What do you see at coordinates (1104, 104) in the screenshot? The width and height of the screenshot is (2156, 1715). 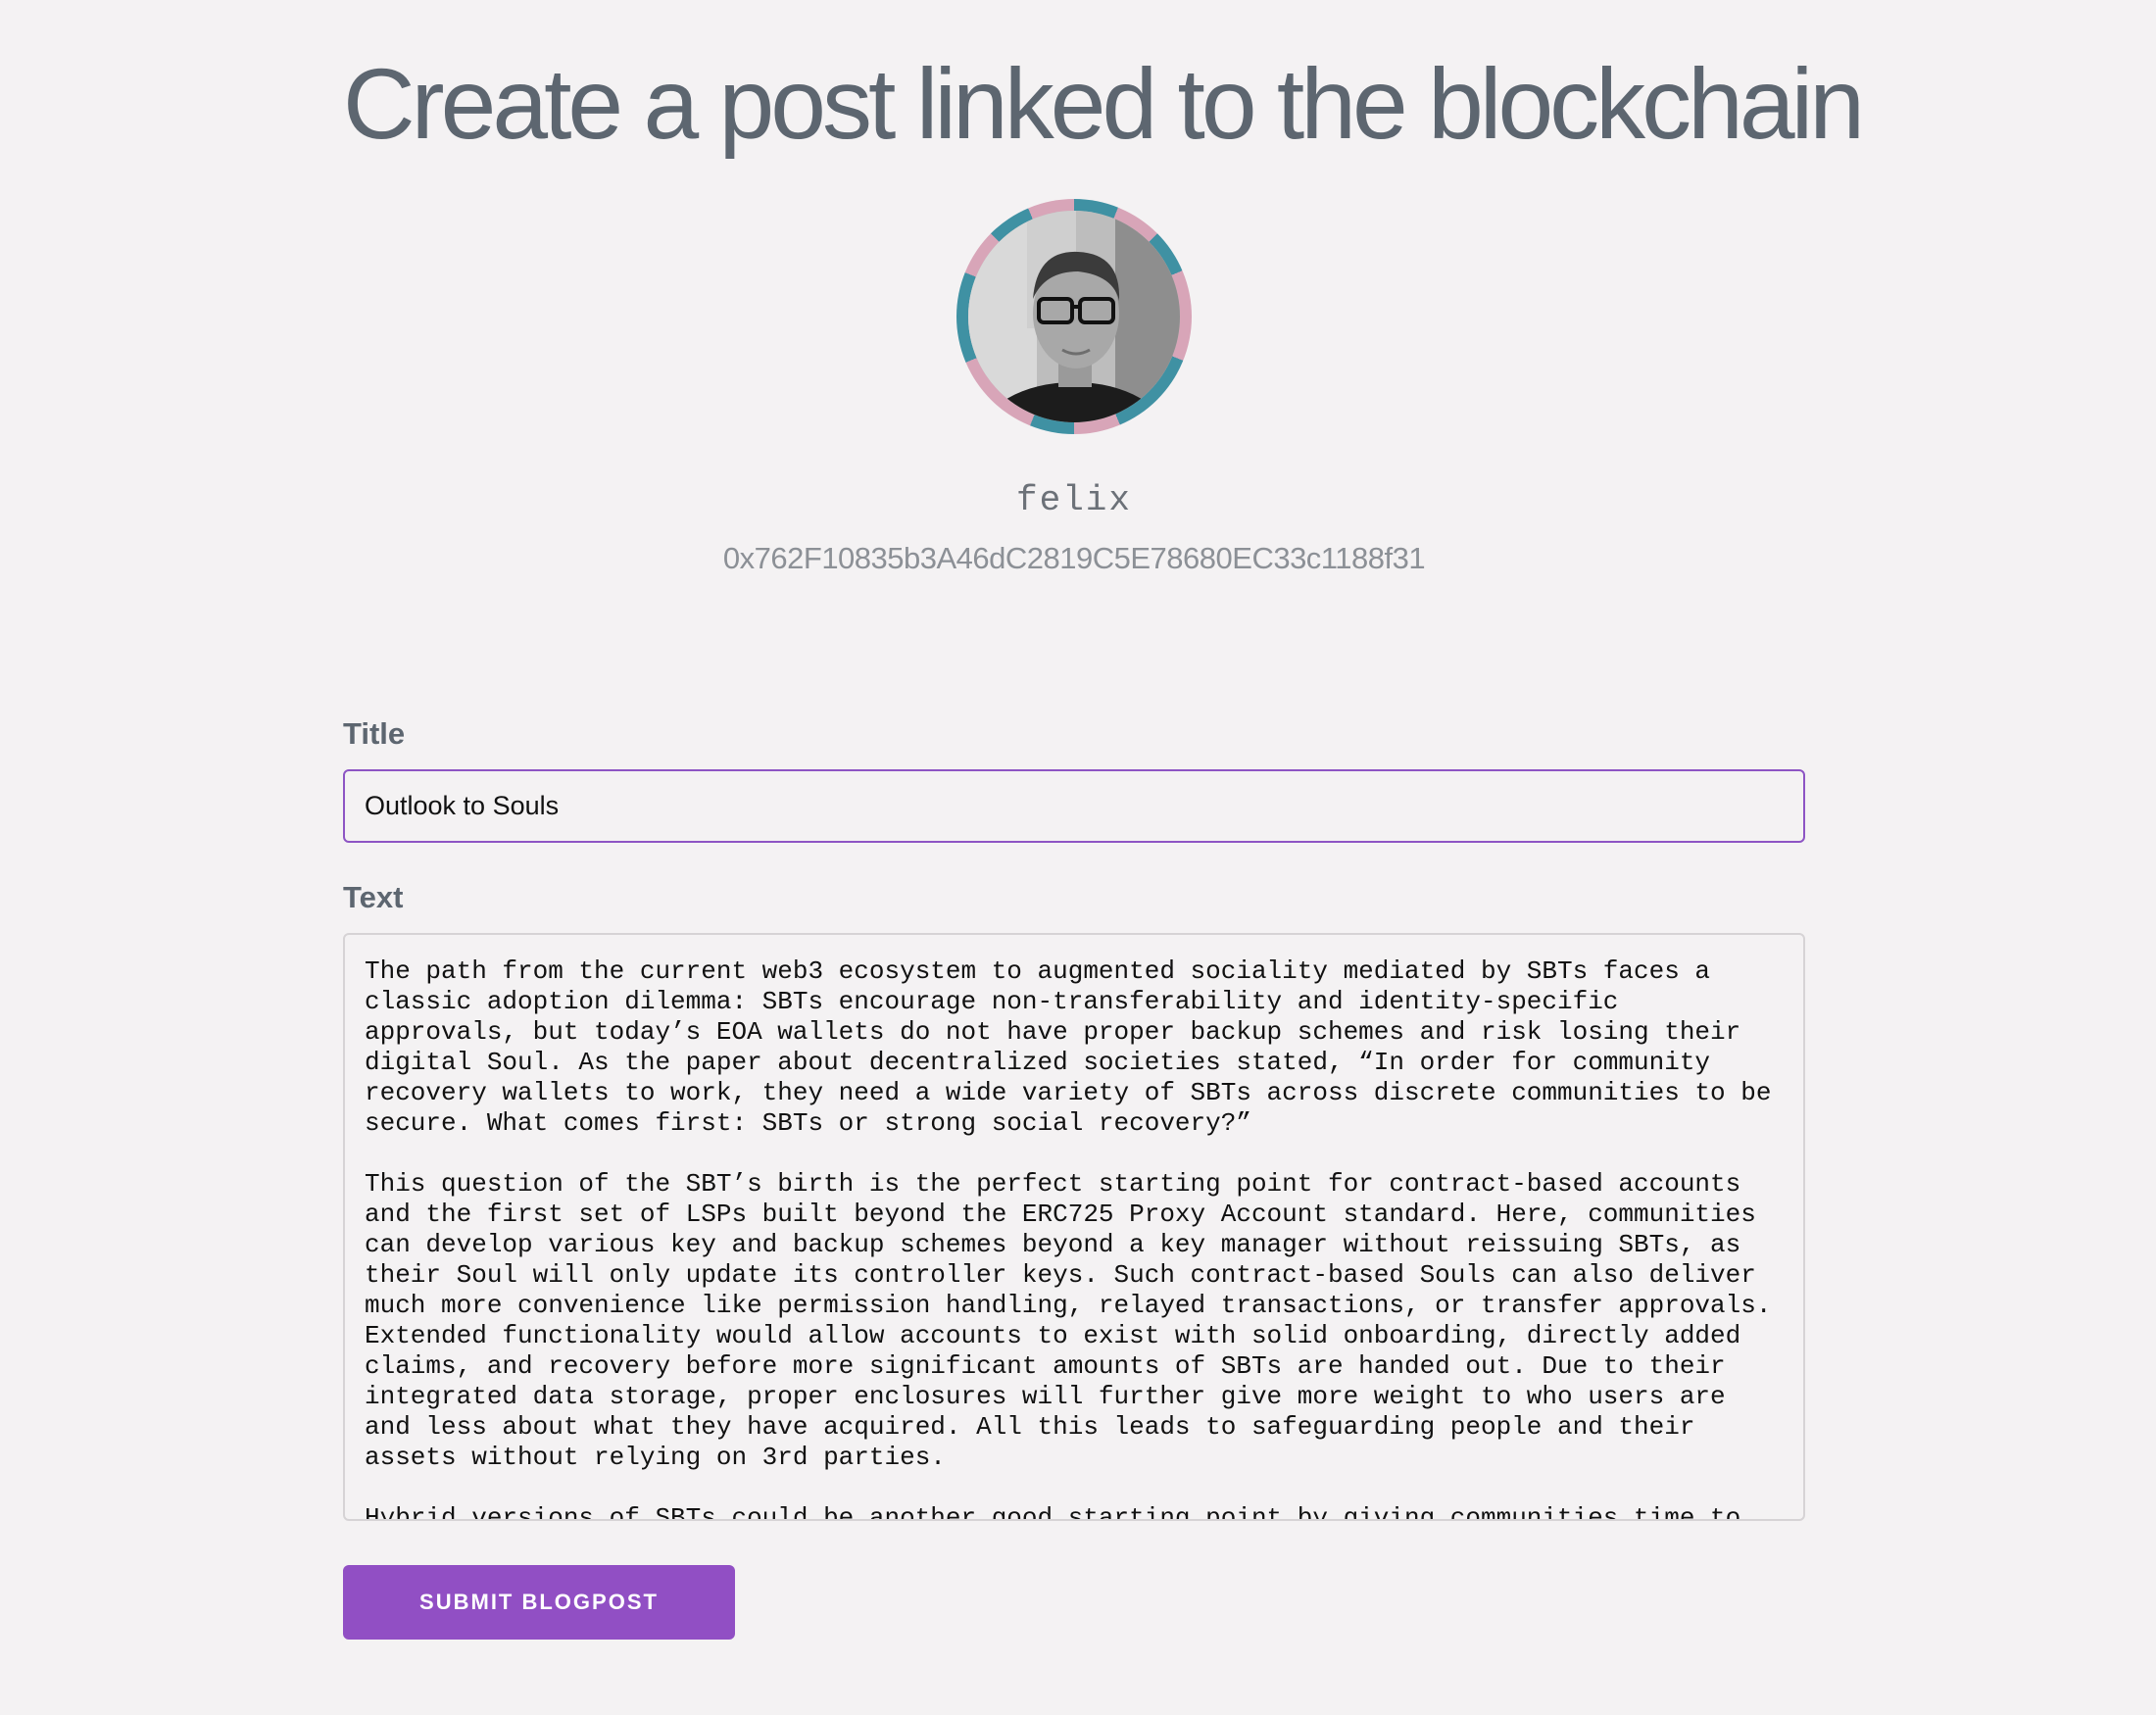 I see `page-title: Create a post linked to the blockchain` at bounding box center [1104, 104].